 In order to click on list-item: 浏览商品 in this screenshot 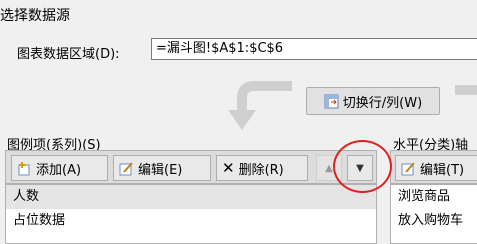, I will do `click(434, 197)`.